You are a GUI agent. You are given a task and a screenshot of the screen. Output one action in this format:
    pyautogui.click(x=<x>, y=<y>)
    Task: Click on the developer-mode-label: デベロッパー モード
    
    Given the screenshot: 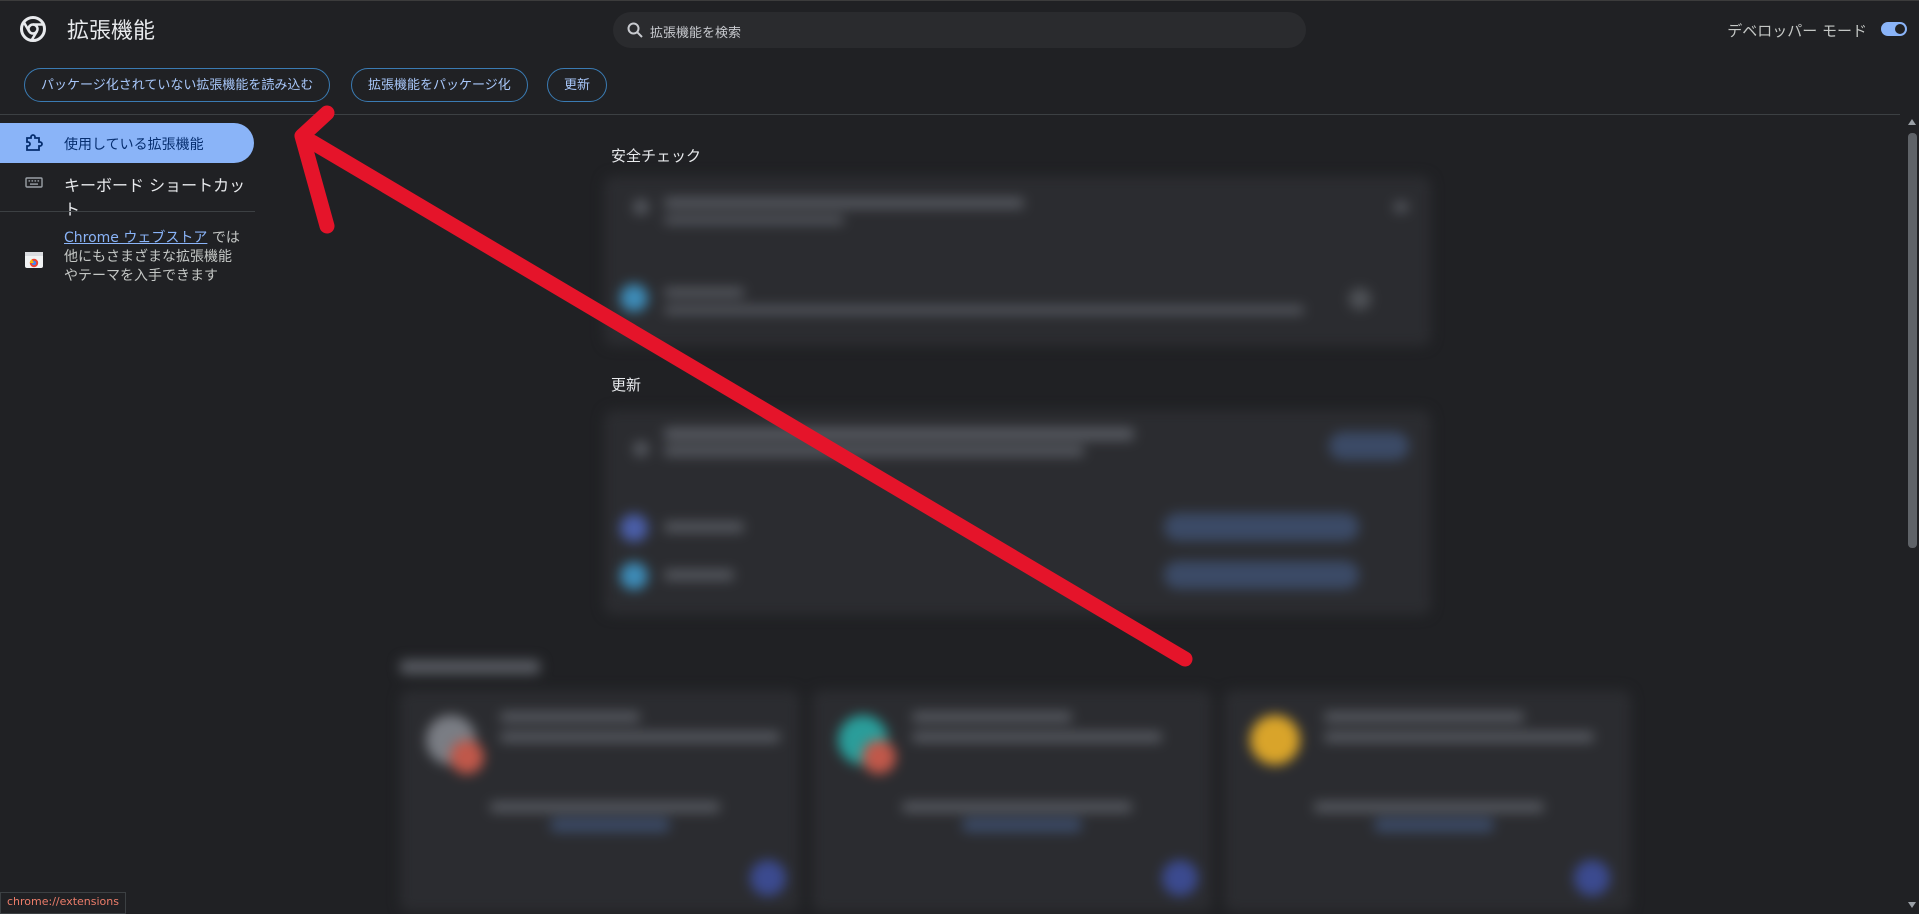 What is the action you would take?
    pyautogui.click(x=1797, y=31)
    